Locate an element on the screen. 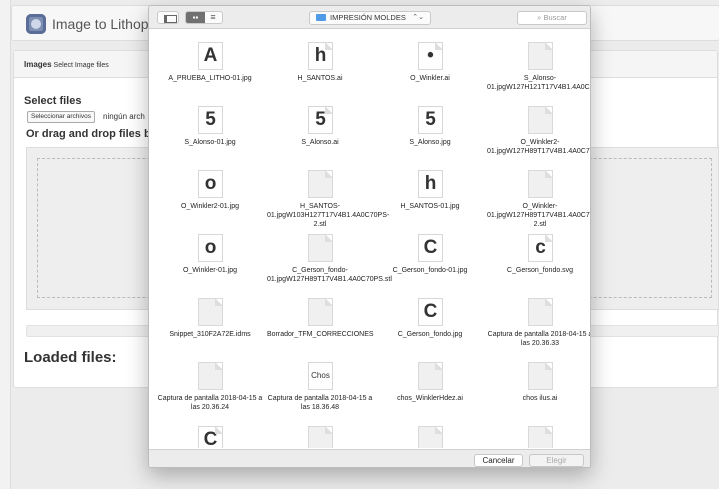 This screenshot has width=719, height=489. list-view-icon: ≡ is located at coordinates (213, 17).